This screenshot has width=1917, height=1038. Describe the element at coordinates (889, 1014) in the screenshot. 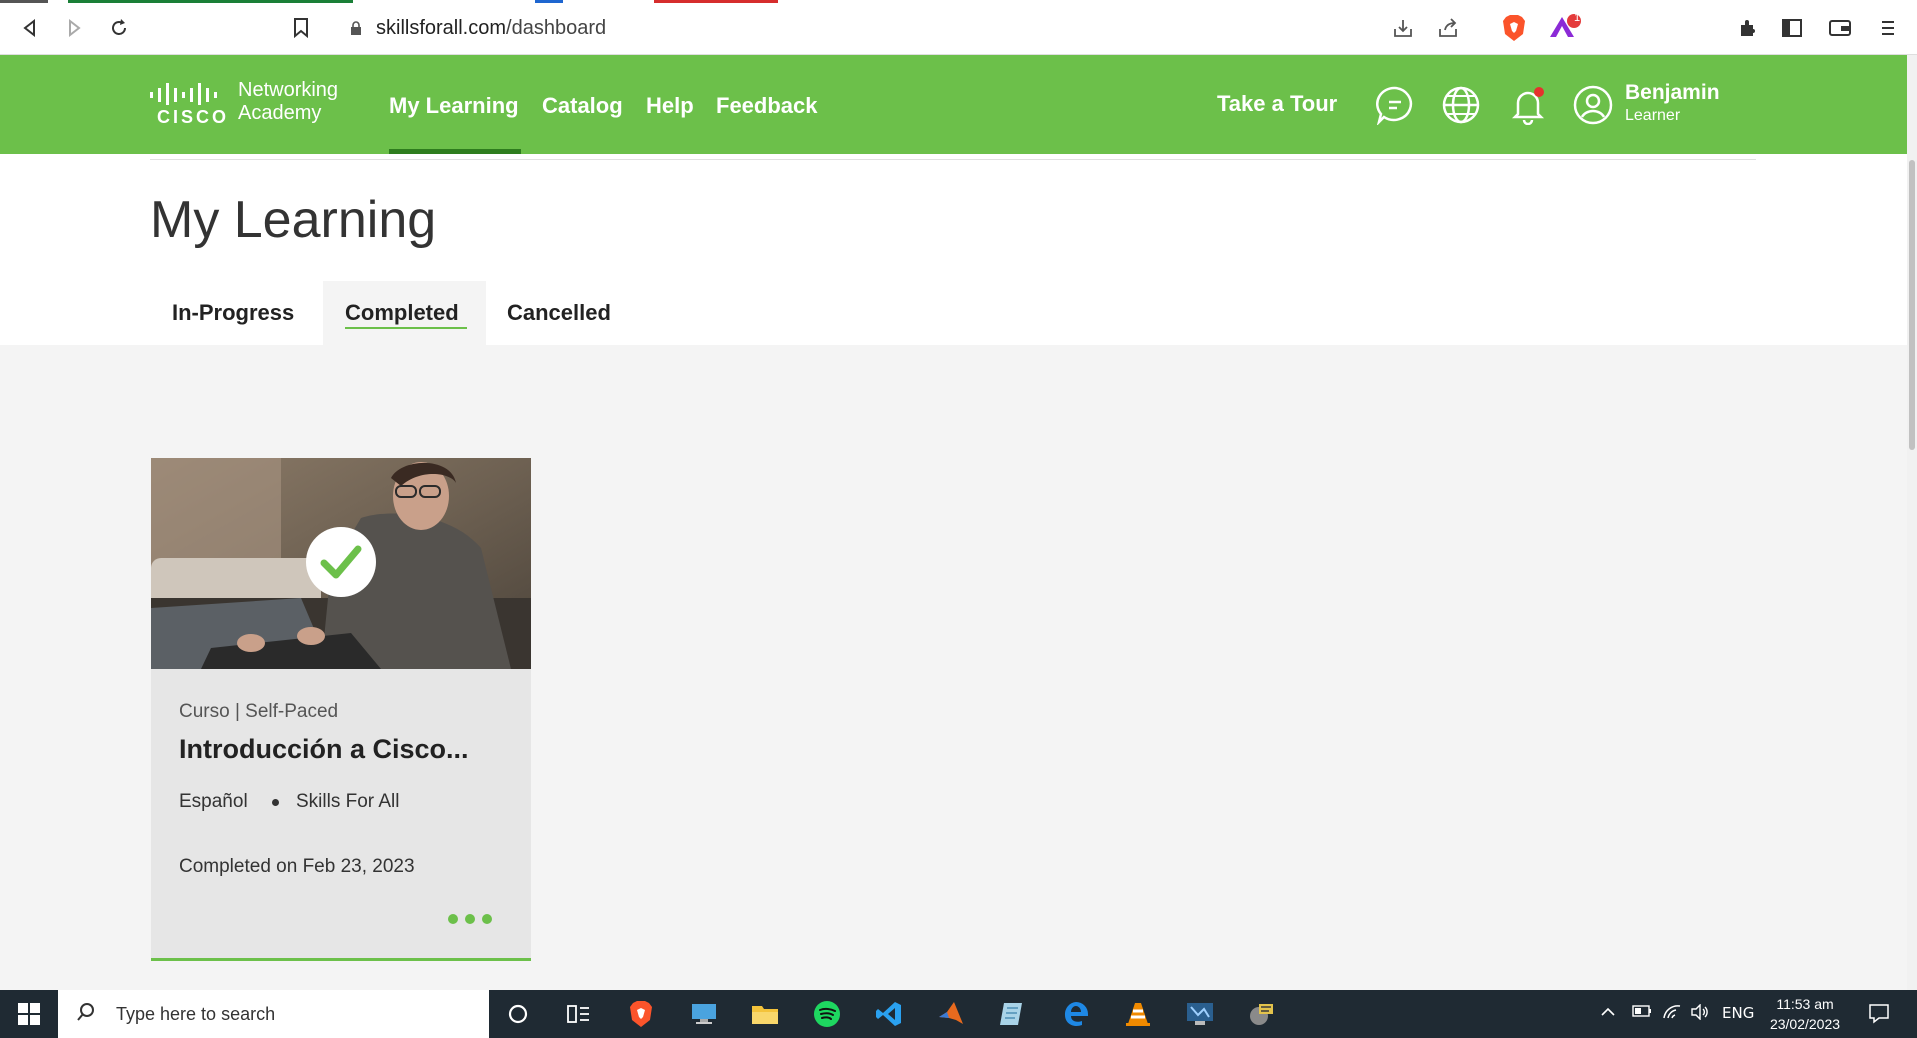

I see `vscode-icon` at that location.